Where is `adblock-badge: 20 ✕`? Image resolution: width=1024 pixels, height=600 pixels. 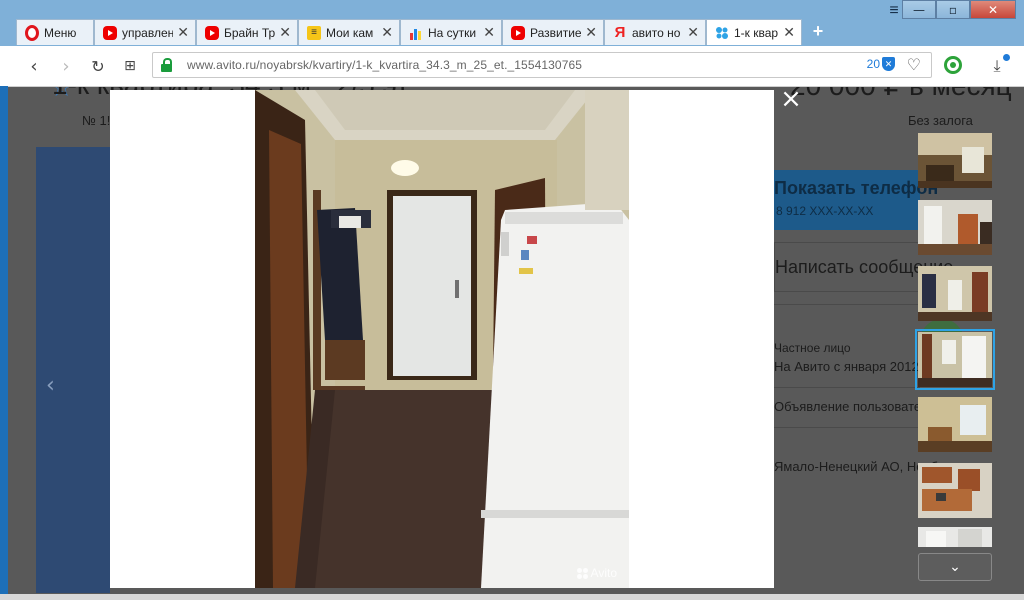 adblock-badge: 20 ✕ is located at coordinates (881, 64).